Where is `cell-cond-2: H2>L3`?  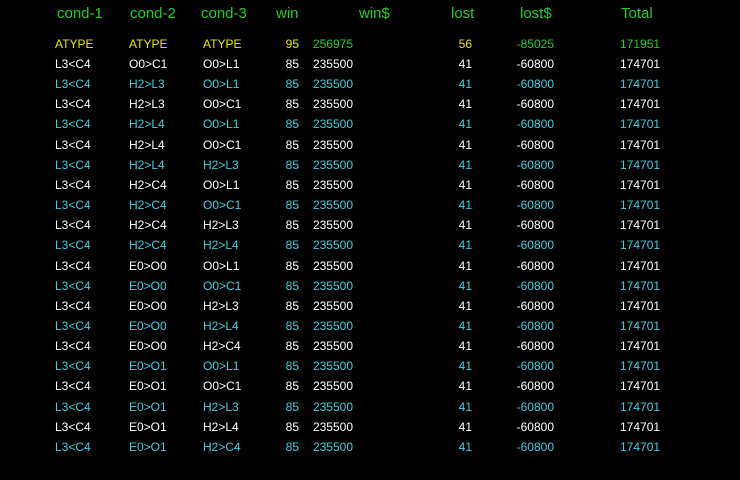 cell-cond-2: H2>L3 is located at coordinates (147, 84).